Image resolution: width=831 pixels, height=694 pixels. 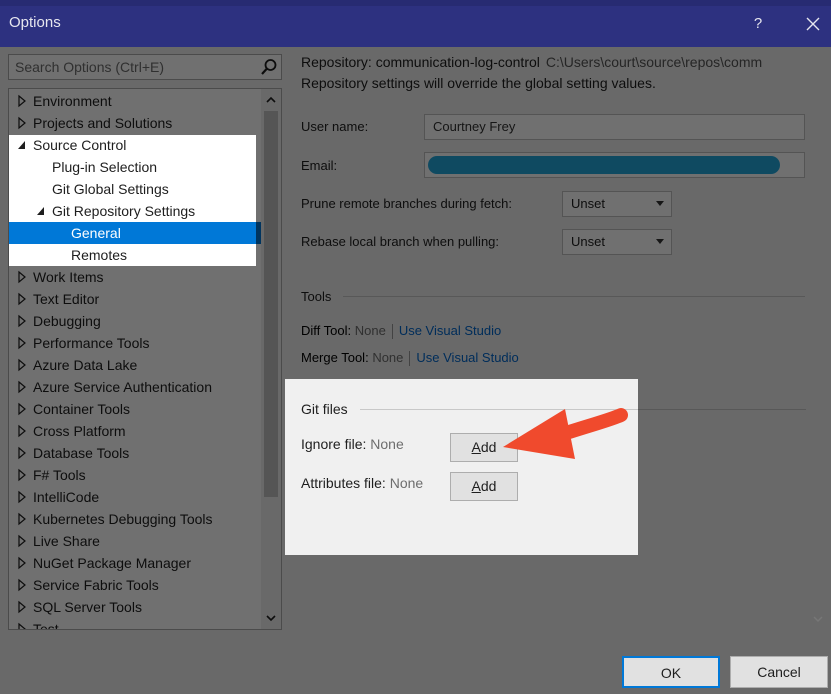 I want to click on tree-item: Environment, so click(x=135, y=101).